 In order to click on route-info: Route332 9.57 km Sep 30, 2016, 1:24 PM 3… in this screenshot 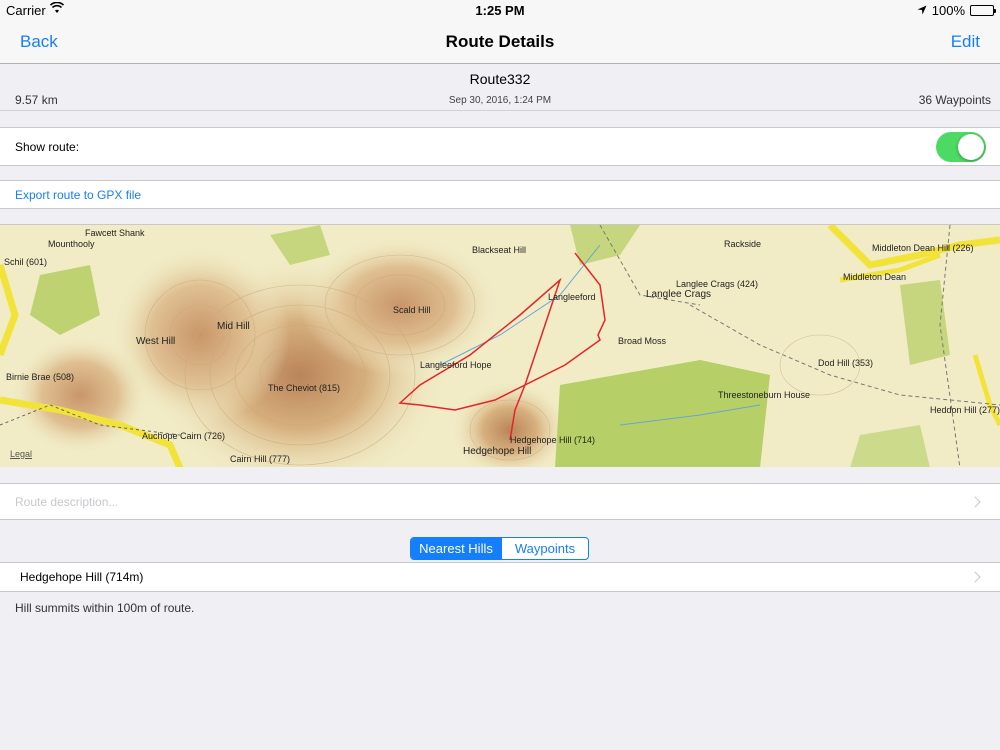, I will do `click(500, 87)`.